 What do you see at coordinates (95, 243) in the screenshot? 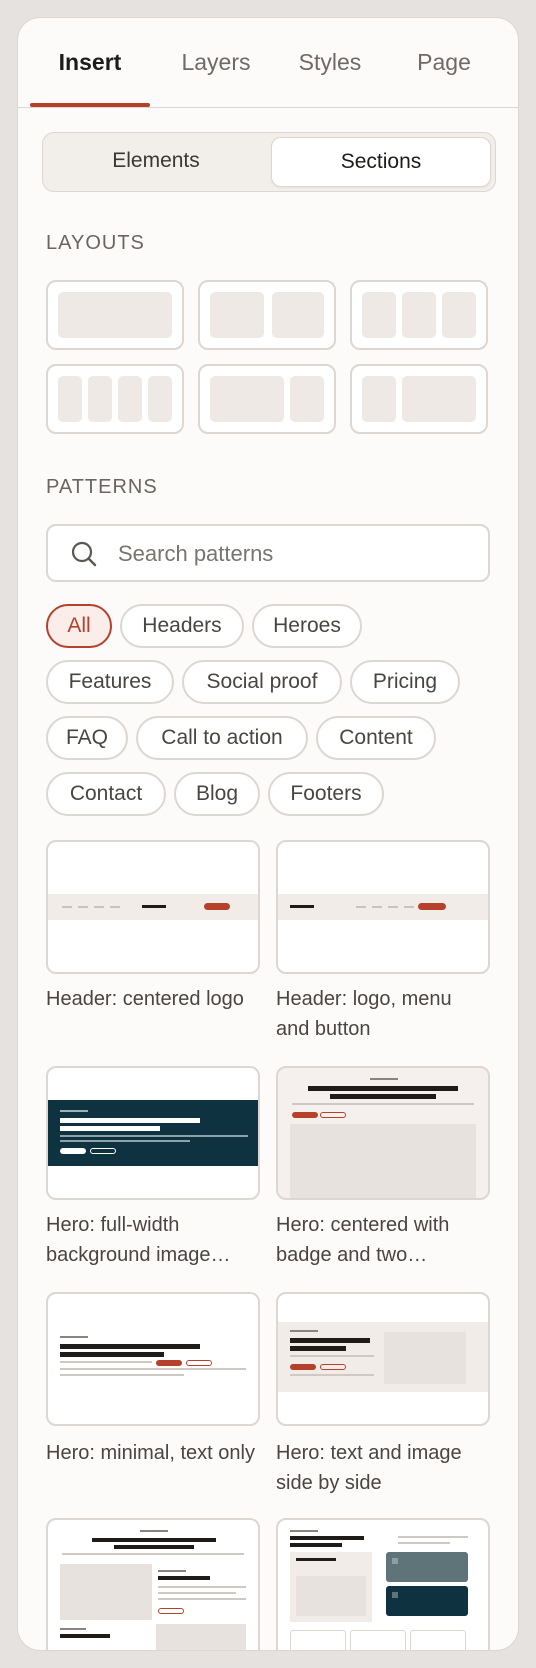
I see `layouts-heading: LAYOUTS` at bounding box center [95, 243].